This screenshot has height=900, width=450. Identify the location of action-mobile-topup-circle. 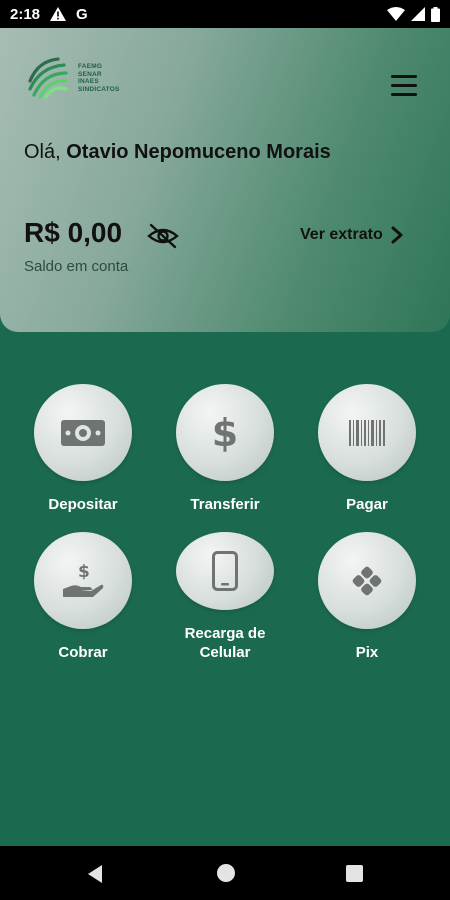
(225, 571).